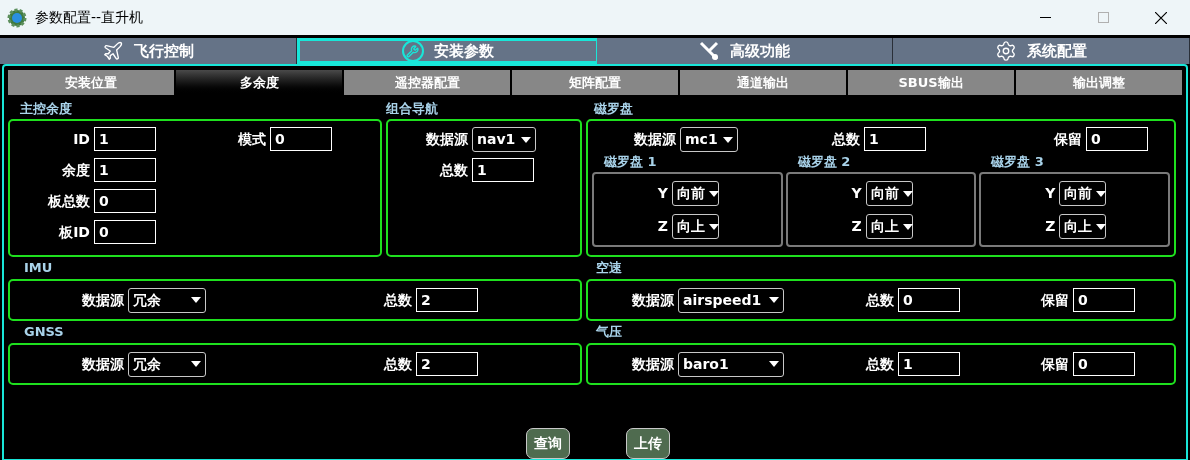  Describe the element at coordinates (631, 162) in the screenshot. I see `section-title: 磁罗盘 1` at that location.